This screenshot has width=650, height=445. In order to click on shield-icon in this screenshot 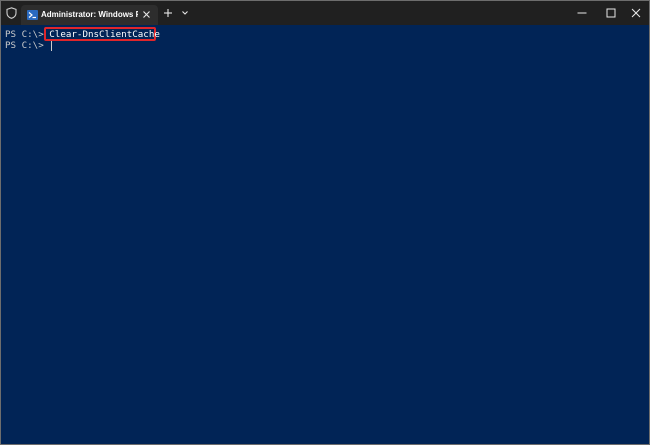, I will do `click(11, 13)`.